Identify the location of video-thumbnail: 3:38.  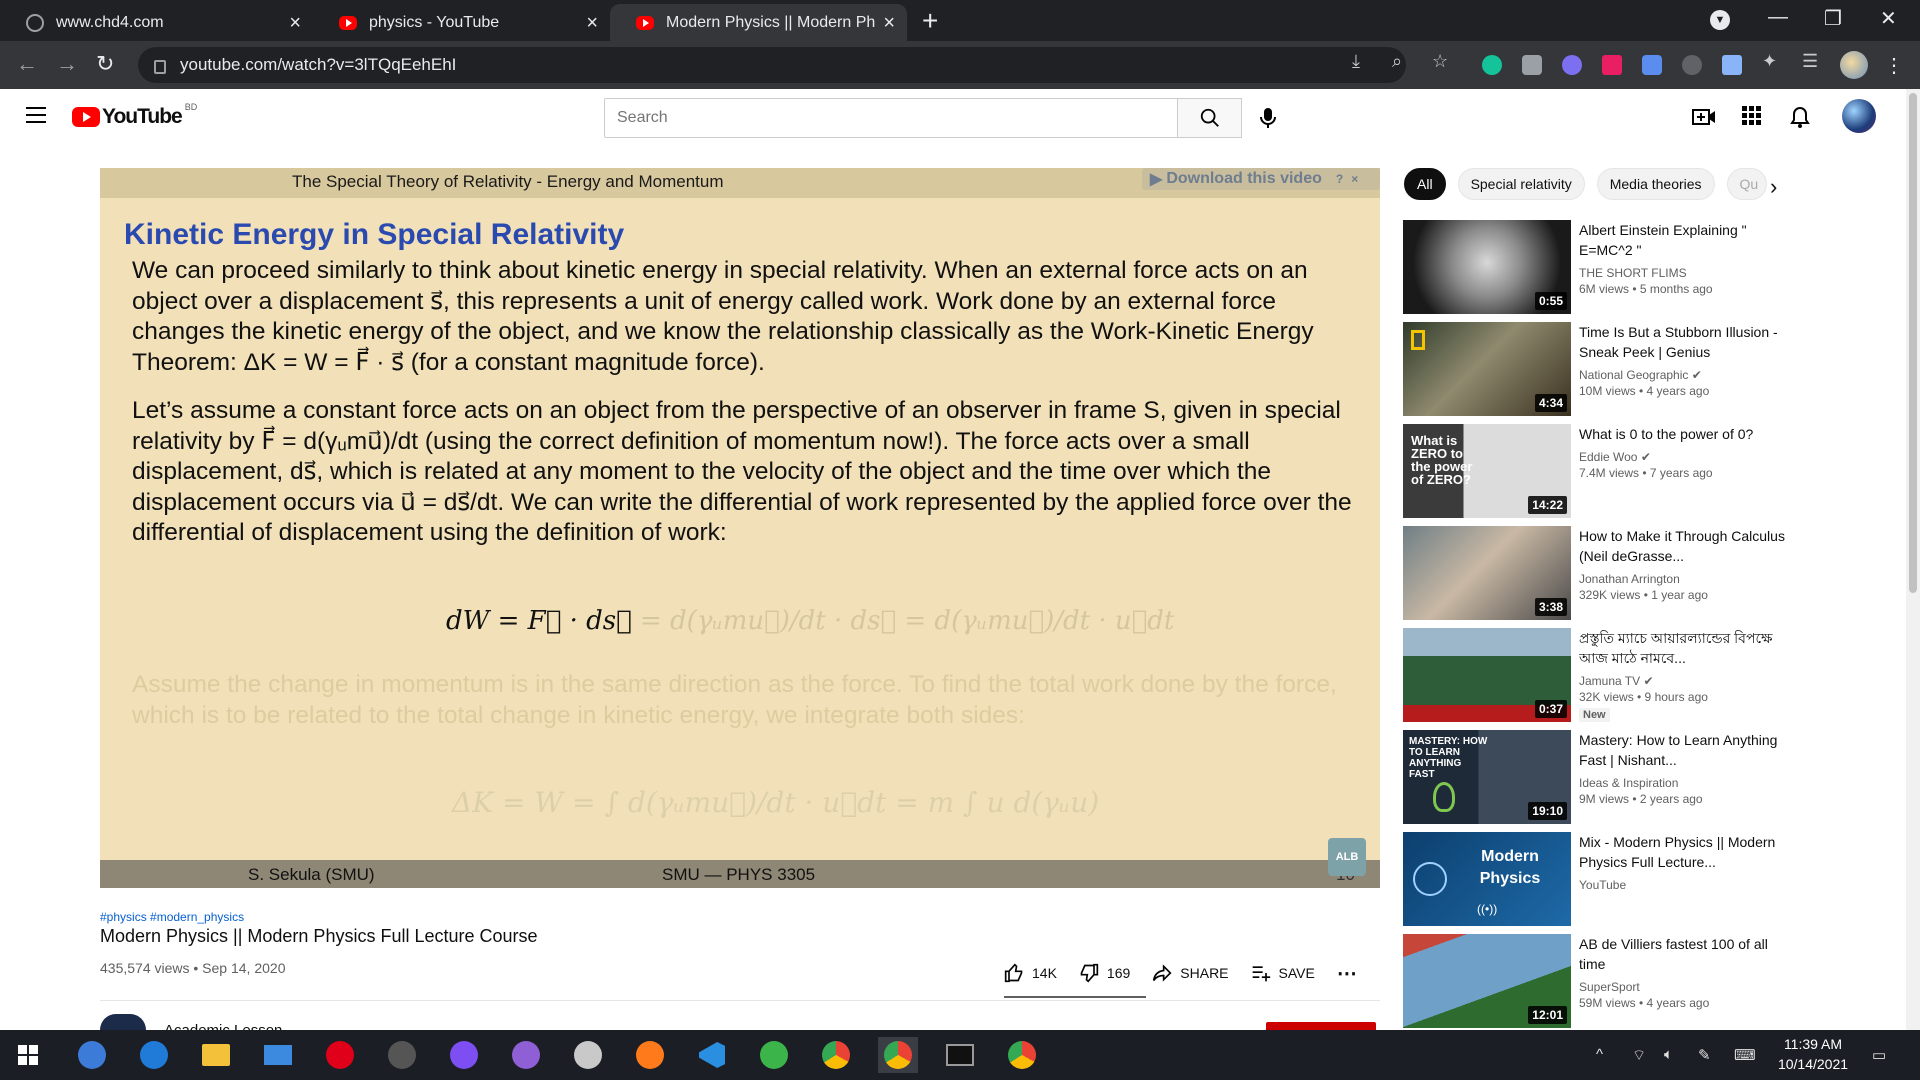
(1487, 573).